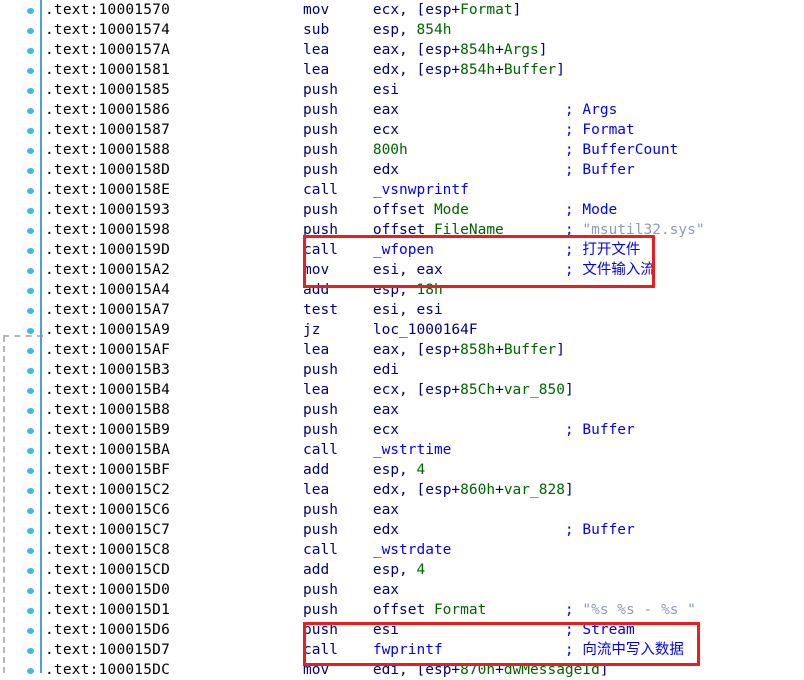  I want to click on instruction-text: push esi, so click(351, 90).